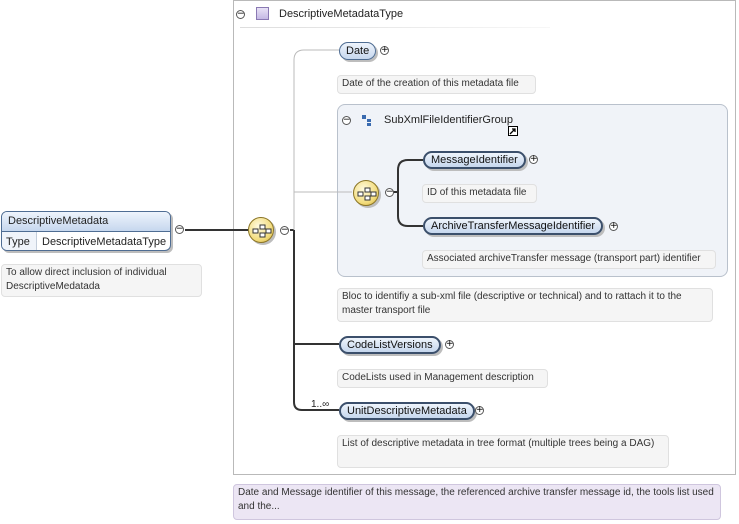 Image resolution: width=739 pixels, height=524 pixels. What do you see at coordinates (284, 230) in the screenshot?
I see `sequence-collapse-icon: −` at bounding box center [284, 230].